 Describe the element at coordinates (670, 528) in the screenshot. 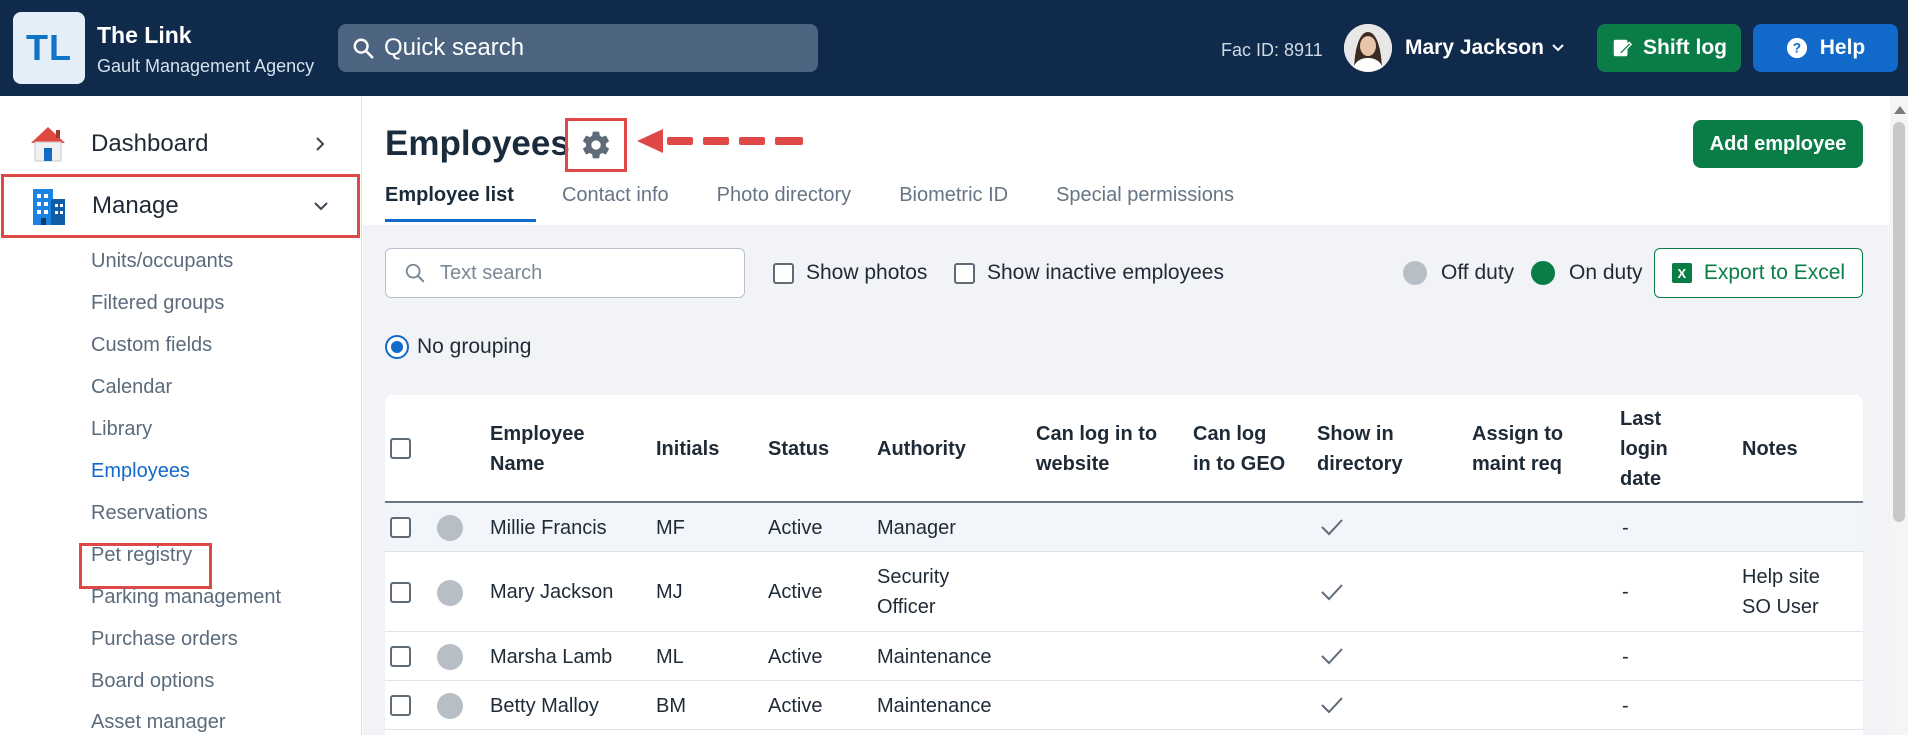

I see `cell-initials: MF` at that location.